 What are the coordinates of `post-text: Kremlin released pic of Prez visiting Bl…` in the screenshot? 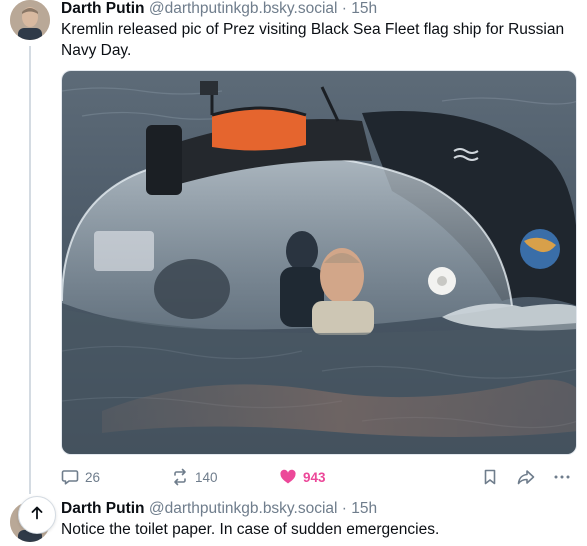 It's located at (313, 40).